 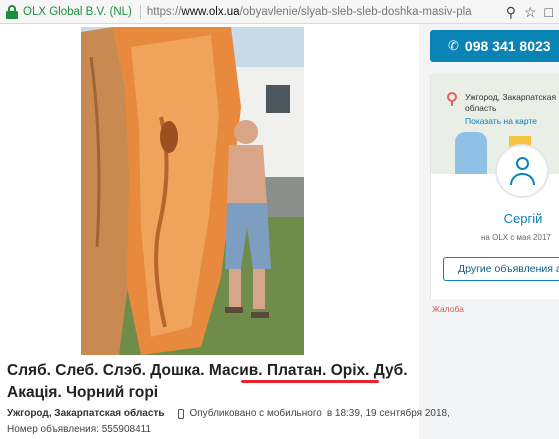 What do you see at coordinates (549, 12) in the screenshot?
I see `bookmark-icon: □` at bounding box center [549, 12].